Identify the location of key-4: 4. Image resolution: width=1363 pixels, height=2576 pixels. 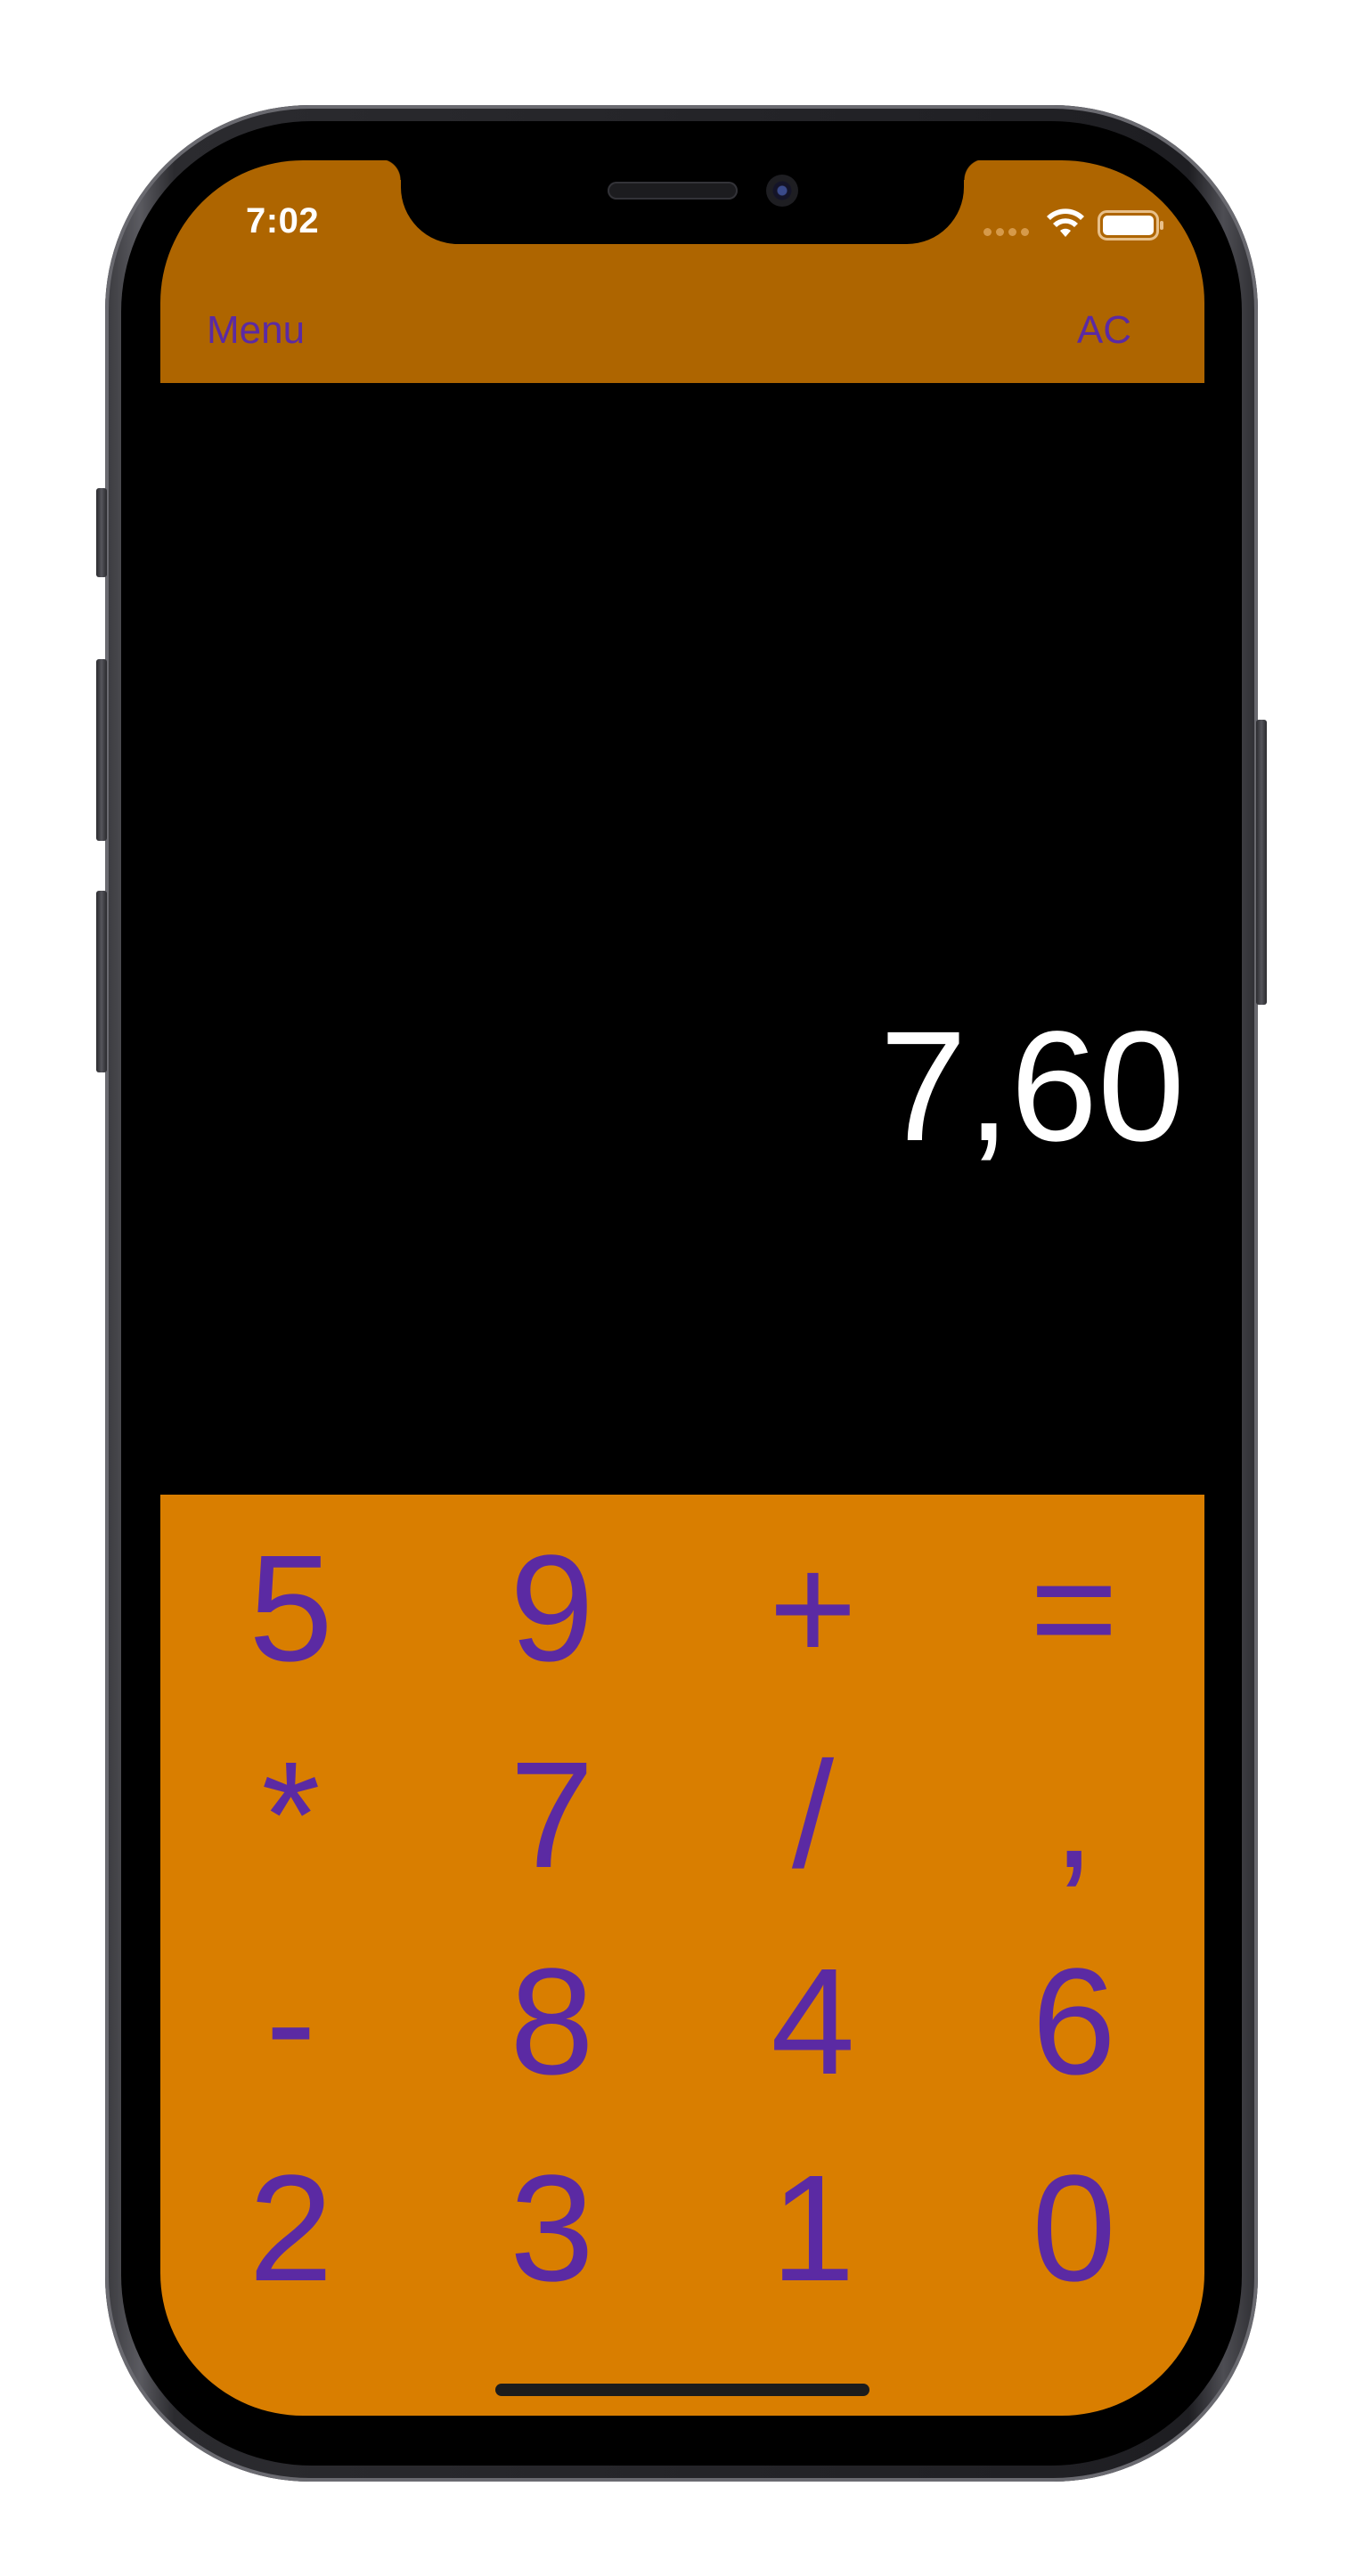
(813, 2022).